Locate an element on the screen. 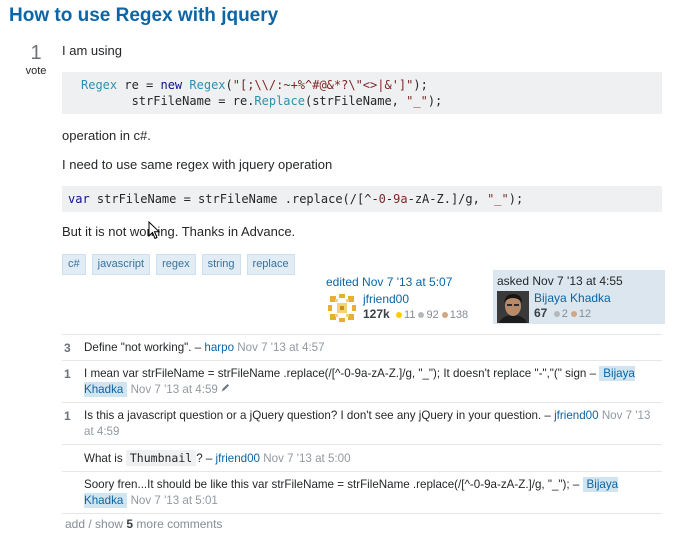  tag-javascript: javascript is located at coordinates (121, 264).